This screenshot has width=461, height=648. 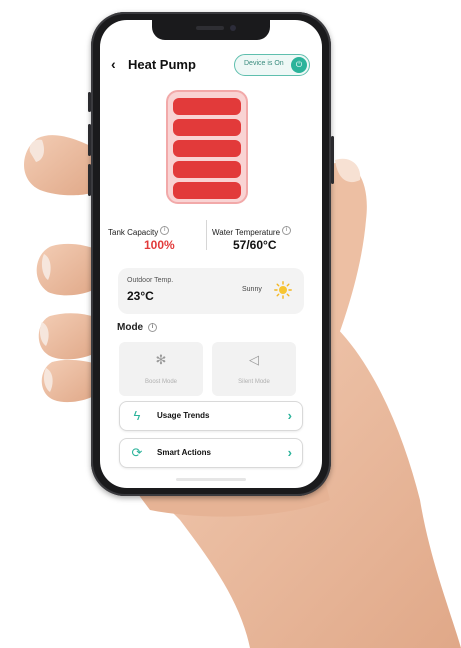 I want to click on phone-side-button, so click(x=89, y=102).